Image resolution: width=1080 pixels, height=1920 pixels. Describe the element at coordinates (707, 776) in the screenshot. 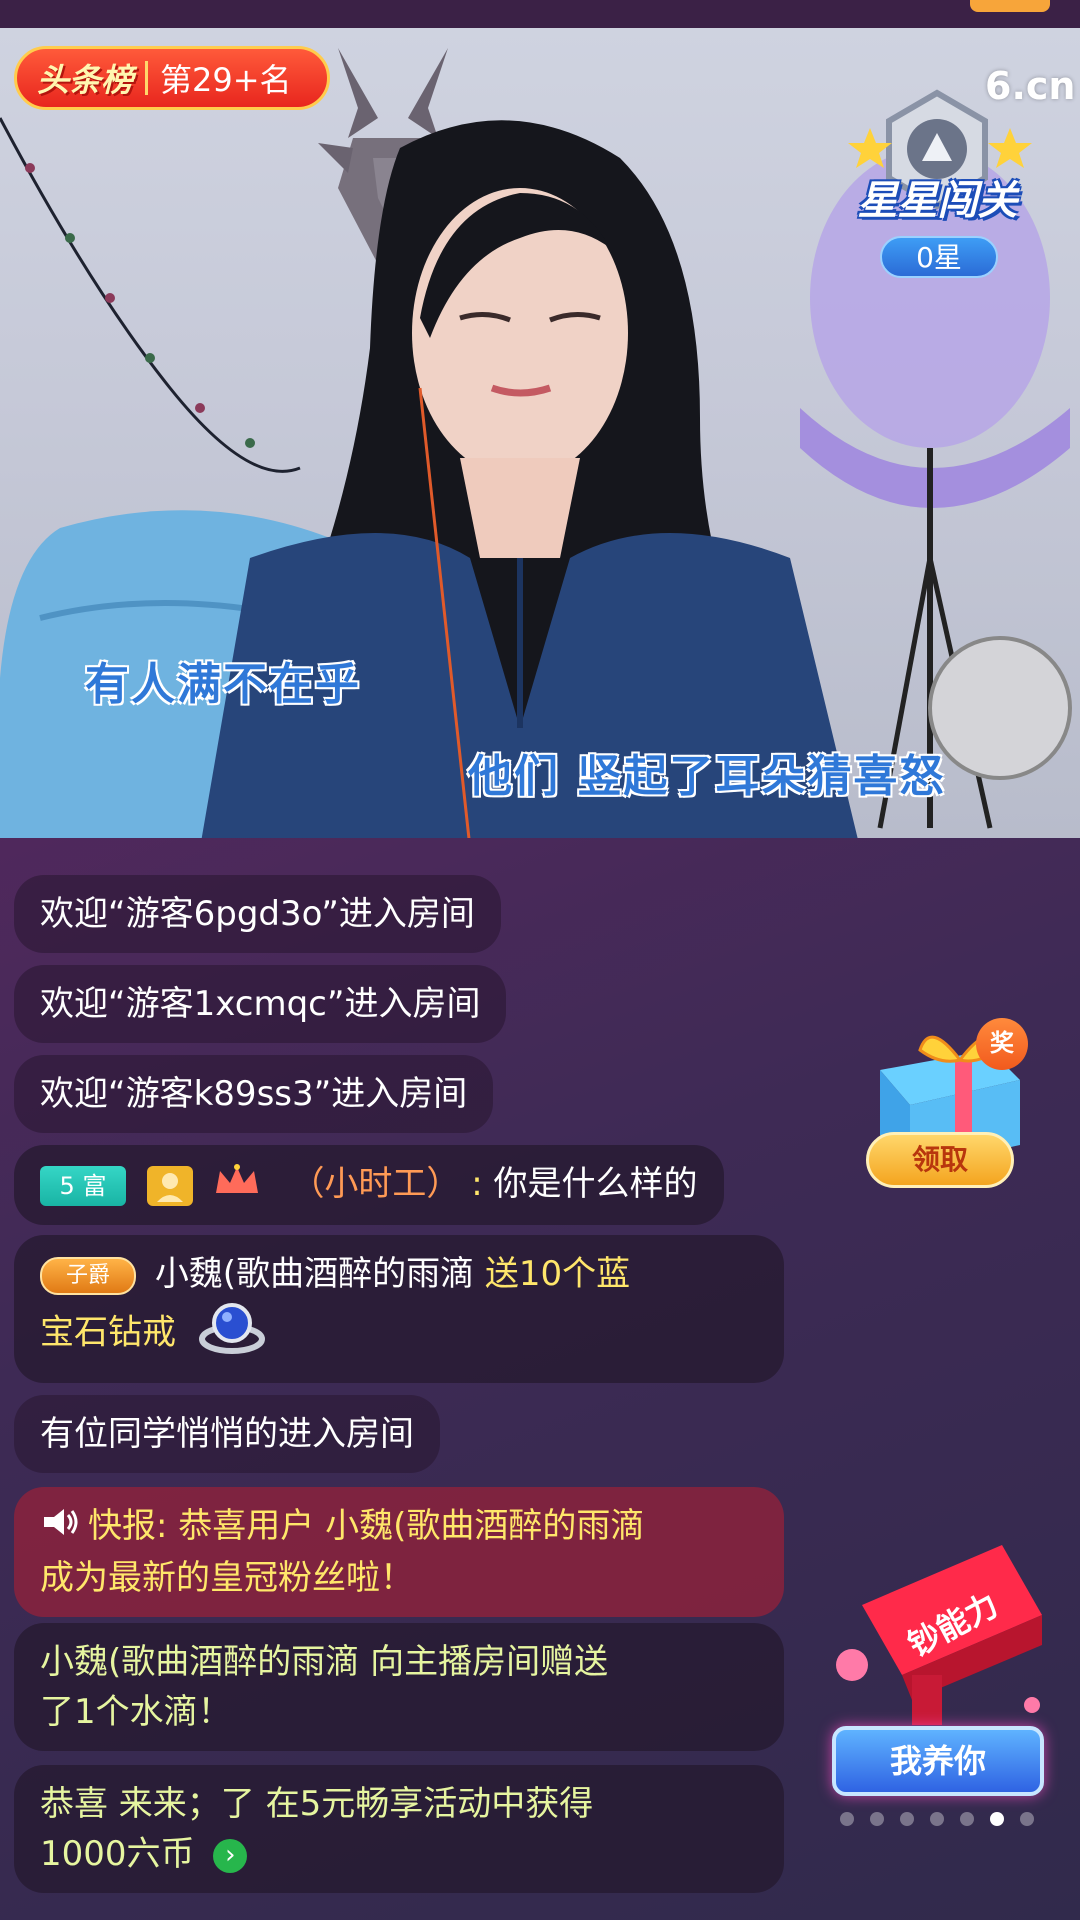

I see `lyric-line-2: 他们 竖起了耳朵猜喜怒` at that location.